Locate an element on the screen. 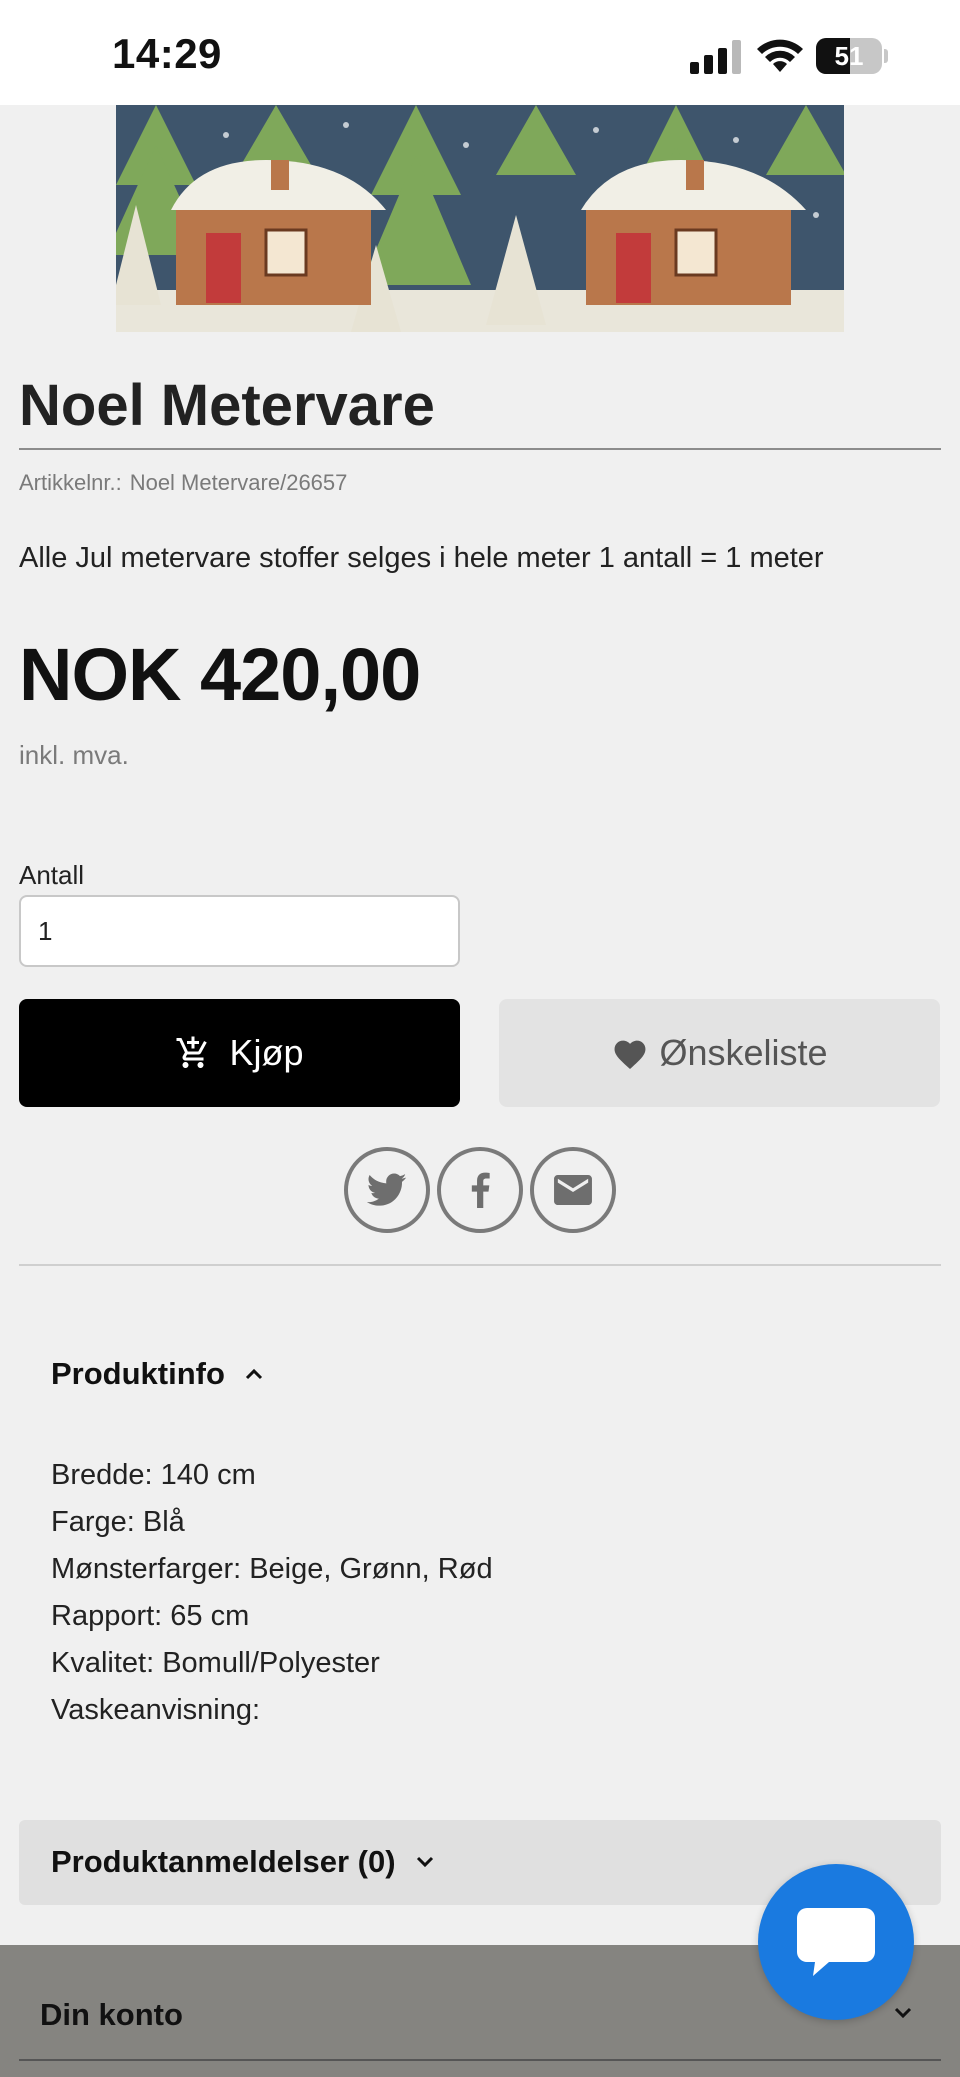  buy-button: Kjøp is located at coordinates (239, 1053).